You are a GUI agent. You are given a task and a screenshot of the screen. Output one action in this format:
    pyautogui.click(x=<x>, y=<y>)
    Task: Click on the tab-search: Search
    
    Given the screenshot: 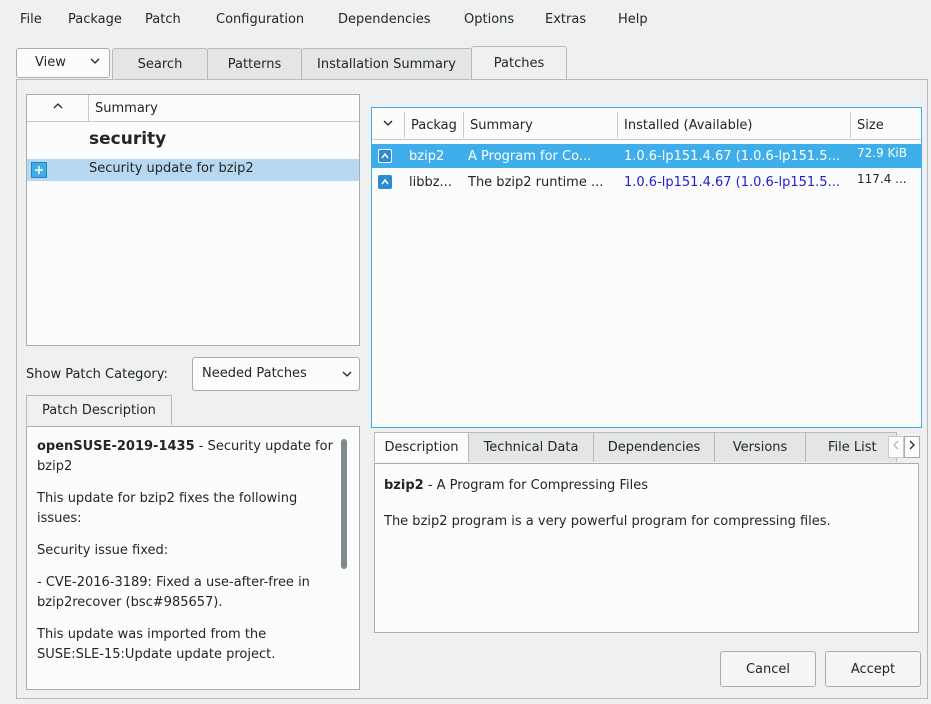 What is the action you would take?
    pyautogui.click(x=160, y=63)
    